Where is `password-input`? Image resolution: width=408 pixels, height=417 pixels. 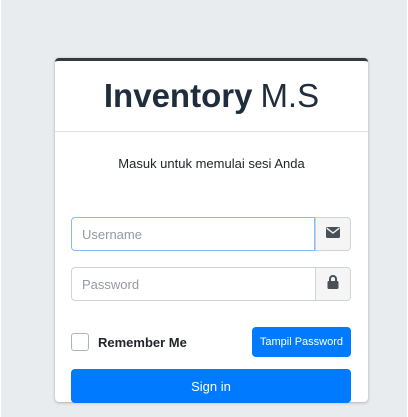
password-input is located at coordinates (193, 284).